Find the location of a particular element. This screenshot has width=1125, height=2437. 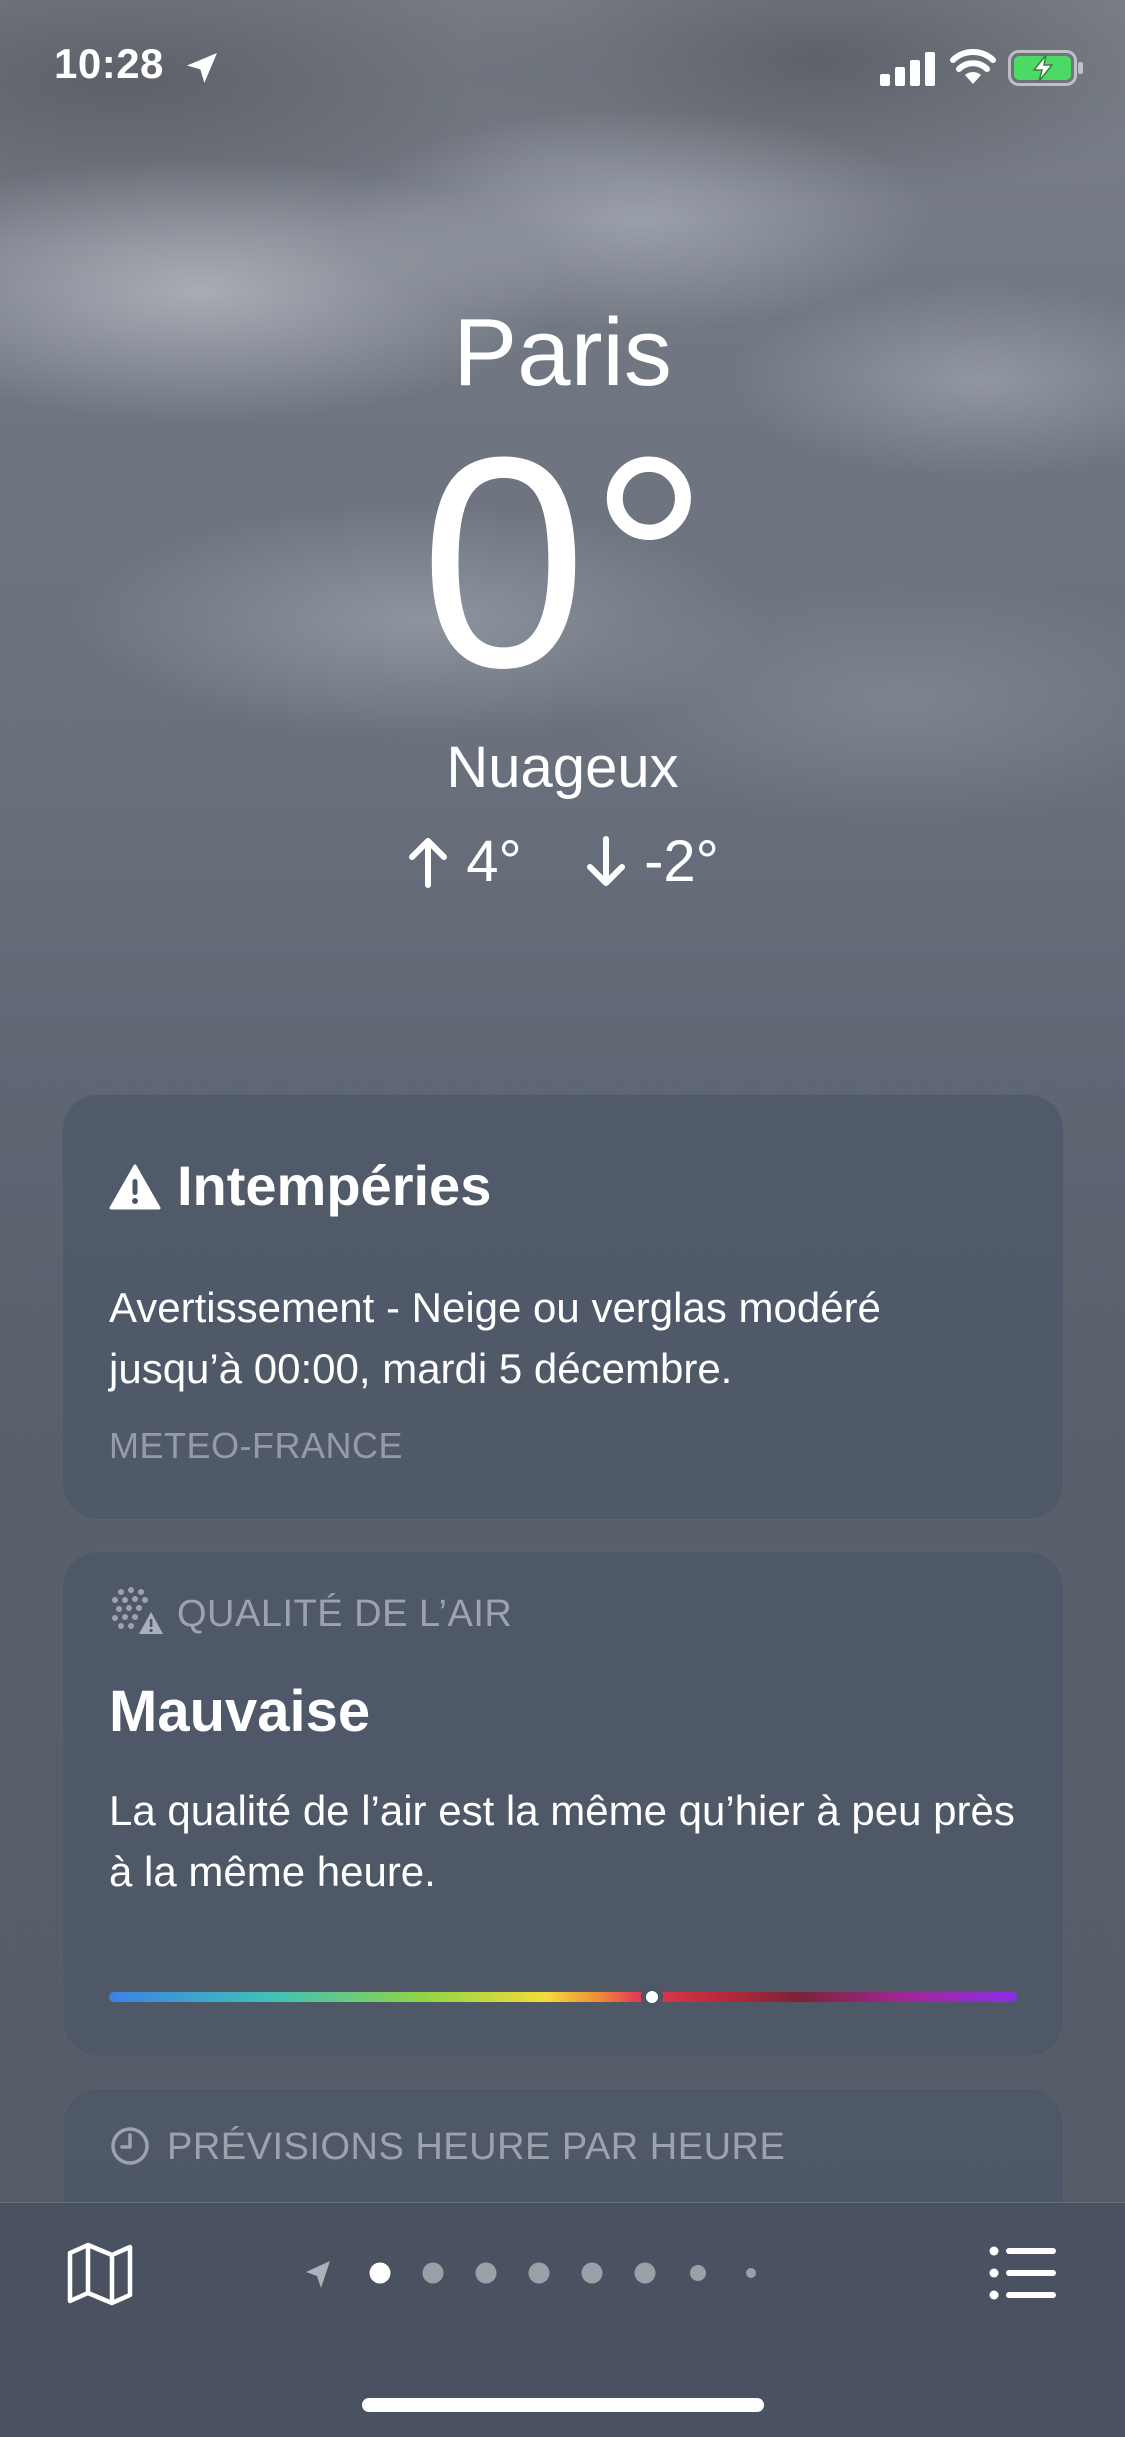

status-time: 10:28 is located at coordinates (109, 63).